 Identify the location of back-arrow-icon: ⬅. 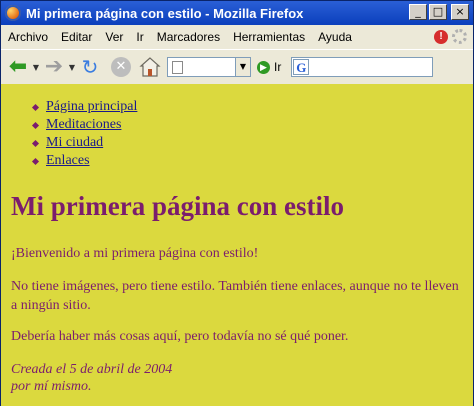
(18, 67).